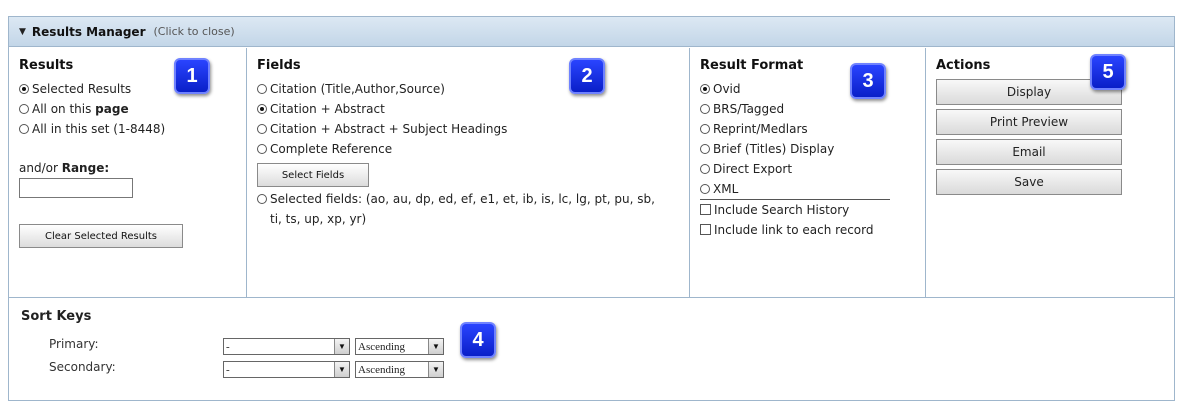 Image resolution: width=1181 pixels, height=401 pixels. I want to click on radio-reprint-medlars, so click(705, 129).